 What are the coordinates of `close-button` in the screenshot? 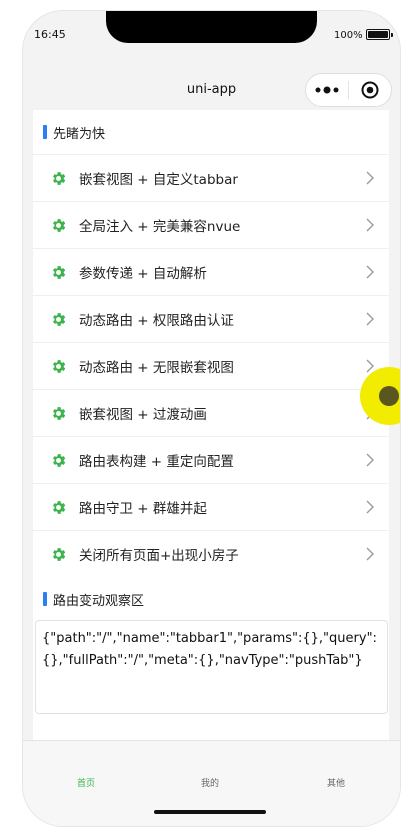 It's located at (370, 90).